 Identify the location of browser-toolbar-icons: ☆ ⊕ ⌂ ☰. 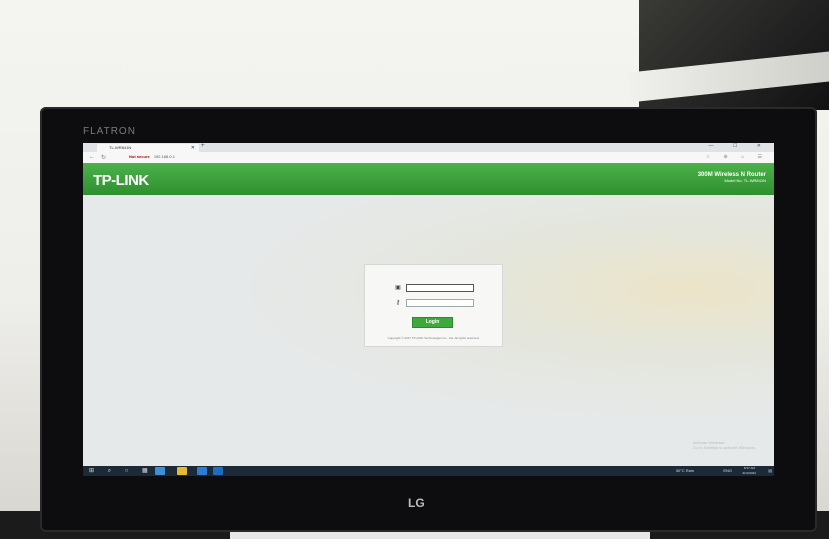
(737, 157).